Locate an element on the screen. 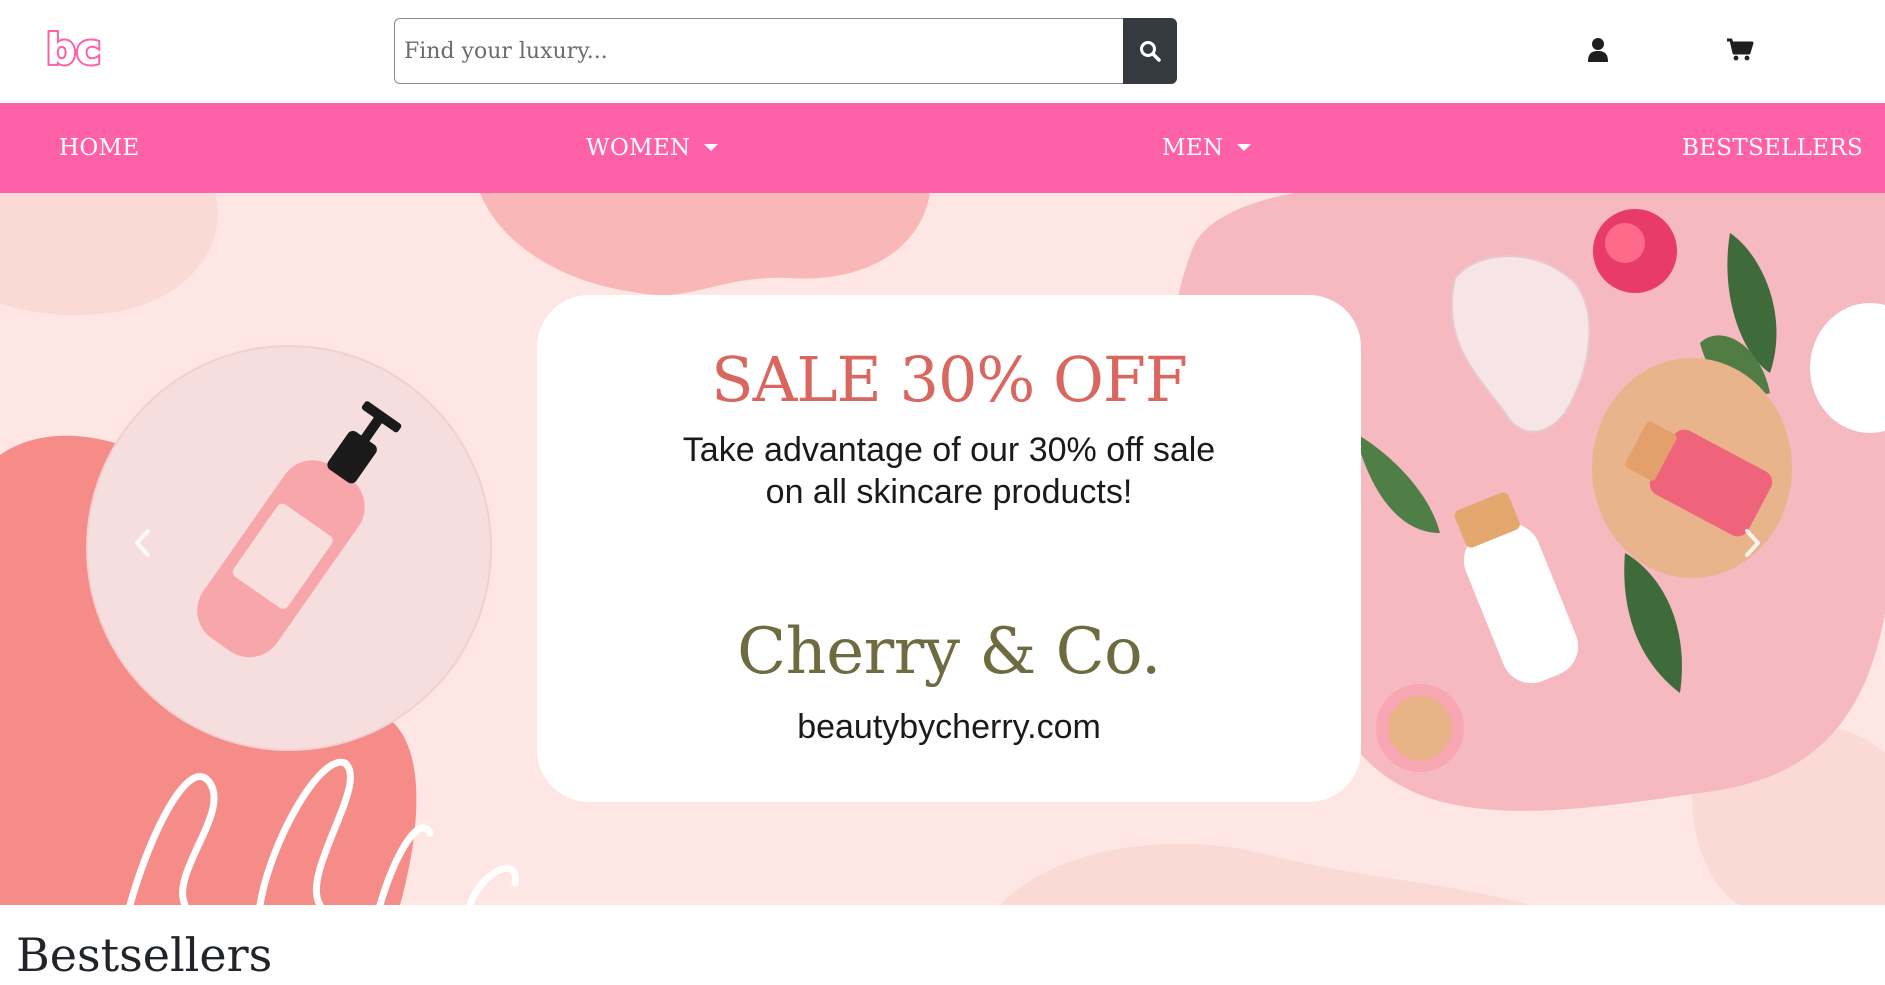 The height and width of the screenshot is (985, 1885). nav-bestsellers-label: BESTSELLERS is located at coordinates (1772, 148).